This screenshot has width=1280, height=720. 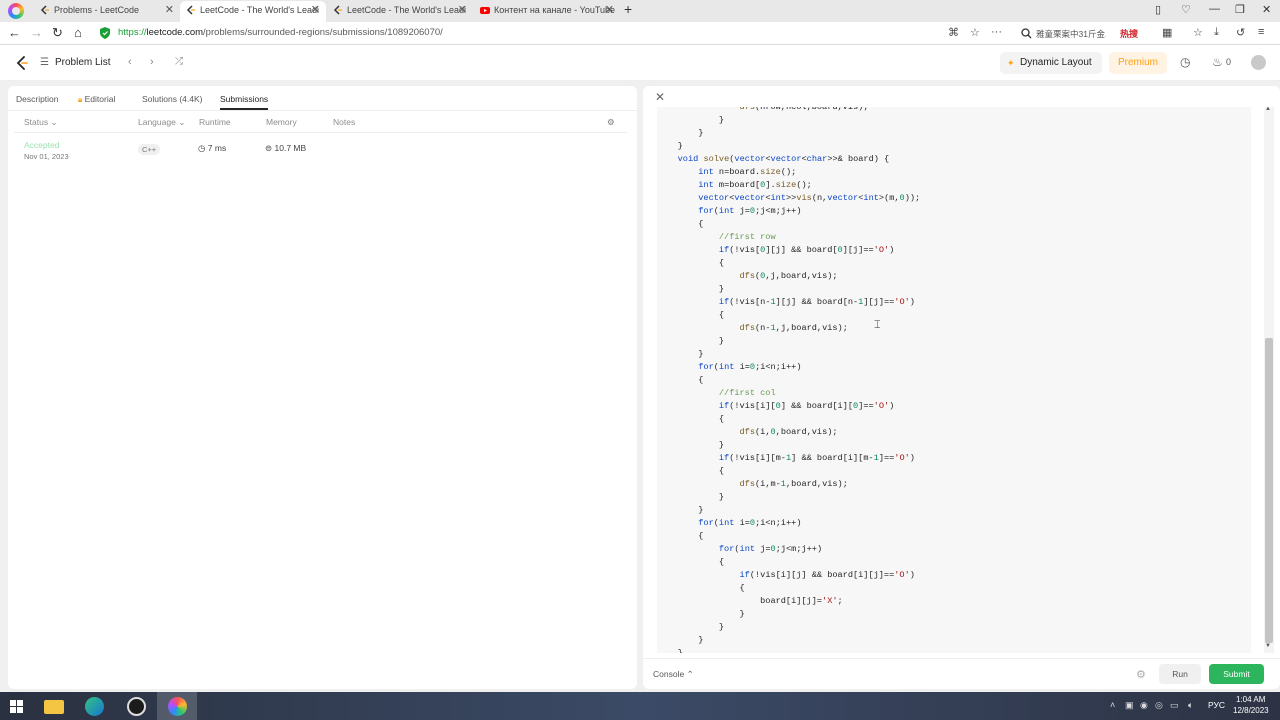 What do you see at coordinates (37, 99) in the screenshot?
I see `tab-description: Description` at bounding box center [37, 99].